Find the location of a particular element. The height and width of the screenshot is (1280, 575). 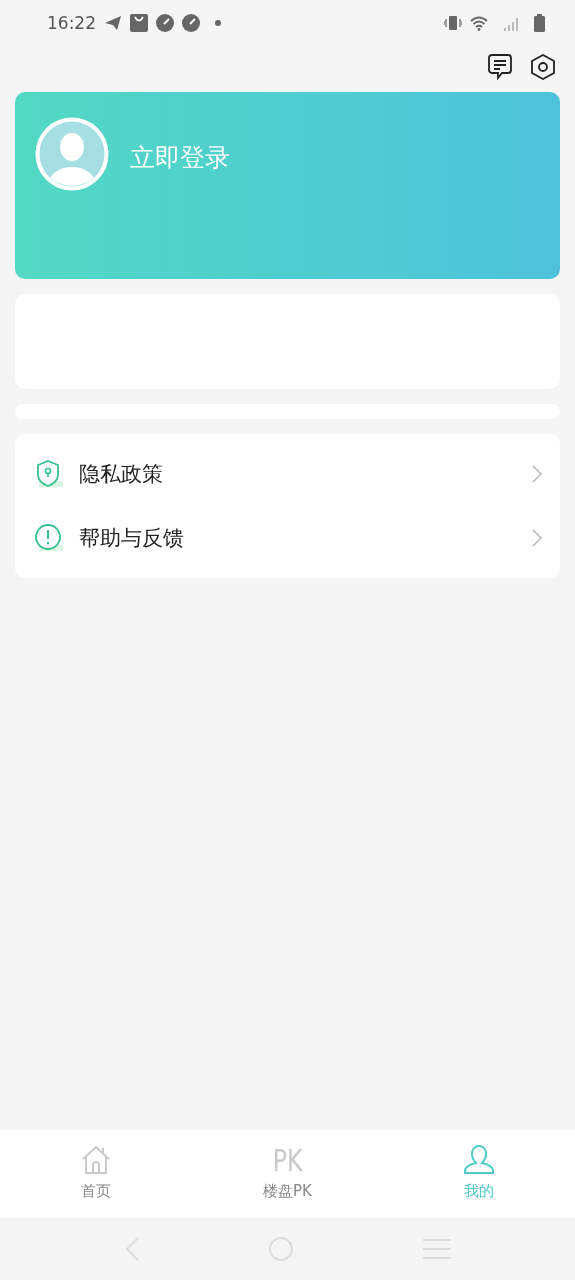

settings-icon is located at coordinates (543, 67).